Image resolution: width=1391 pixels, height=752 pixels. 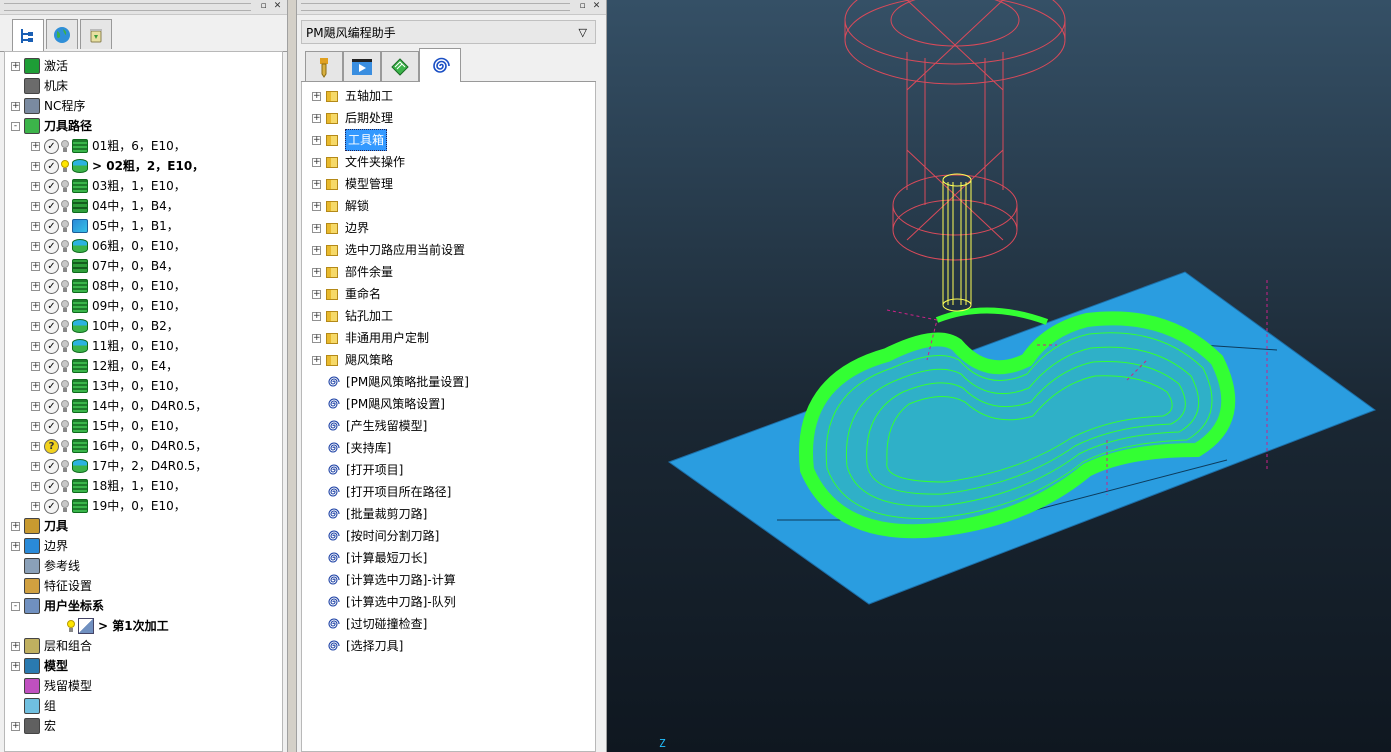 I want to click on assistant-titlebar: ▫ ✕, so click(x=451, y=7).